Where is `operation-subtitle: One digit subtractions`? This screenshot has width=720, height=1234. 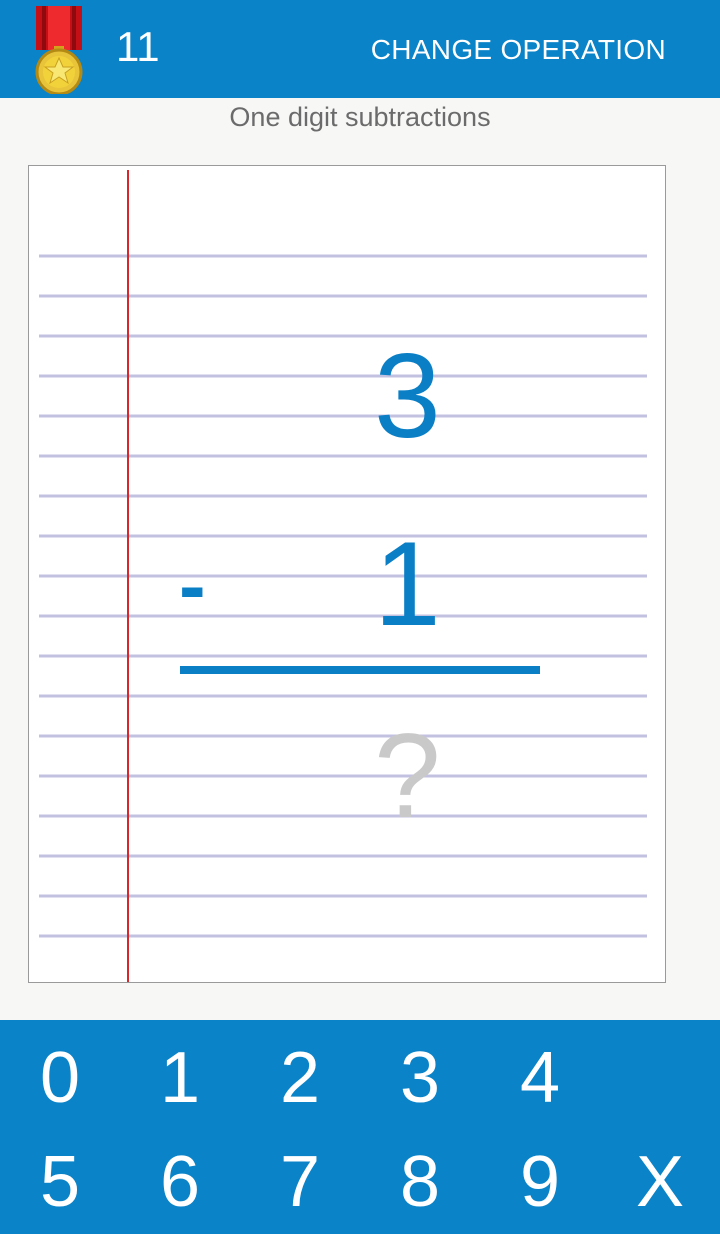
operation-subtitle: One digit subtractions is located at coordinates (360, 117).